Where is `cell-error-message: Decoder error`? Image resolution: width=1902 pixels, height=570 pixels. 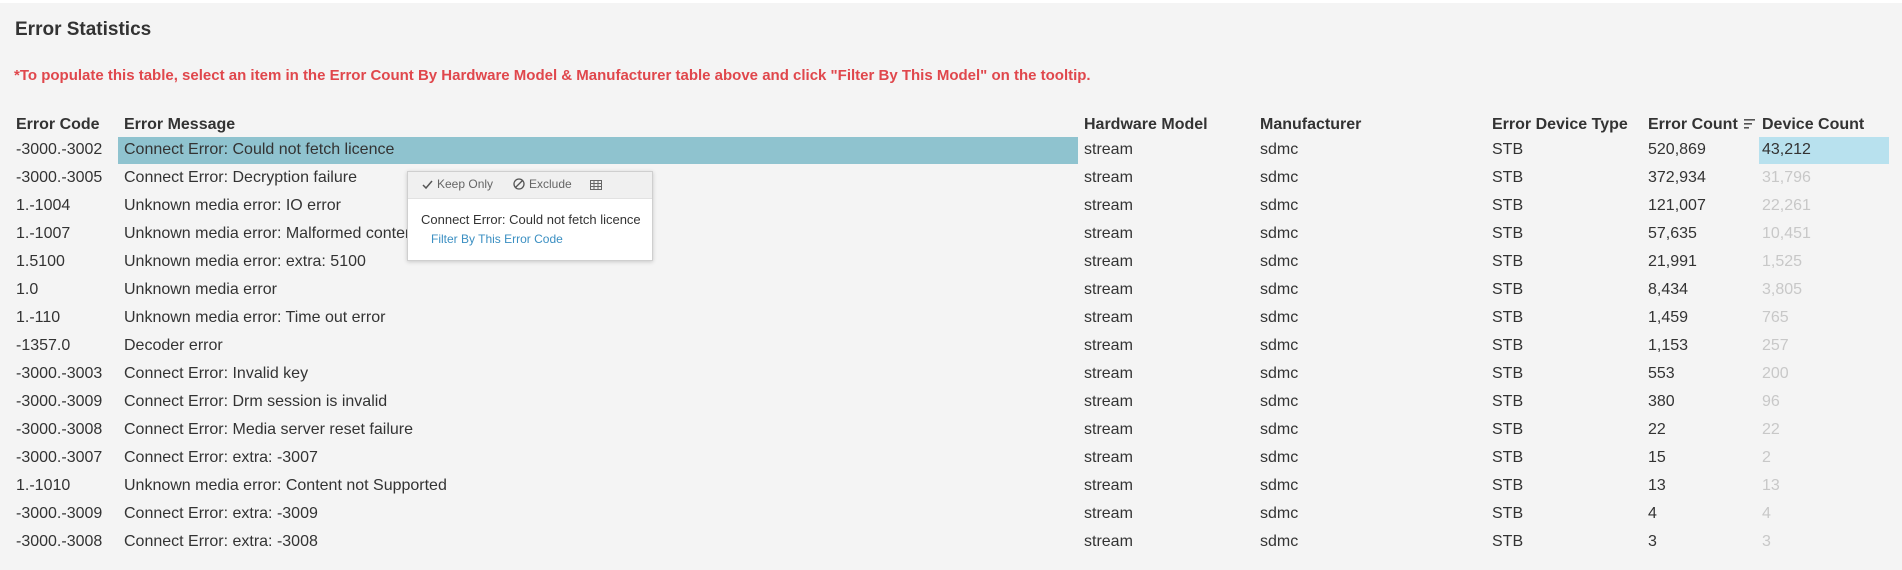
cell-error-message: Decoder error is located at coordinates (173, 346).